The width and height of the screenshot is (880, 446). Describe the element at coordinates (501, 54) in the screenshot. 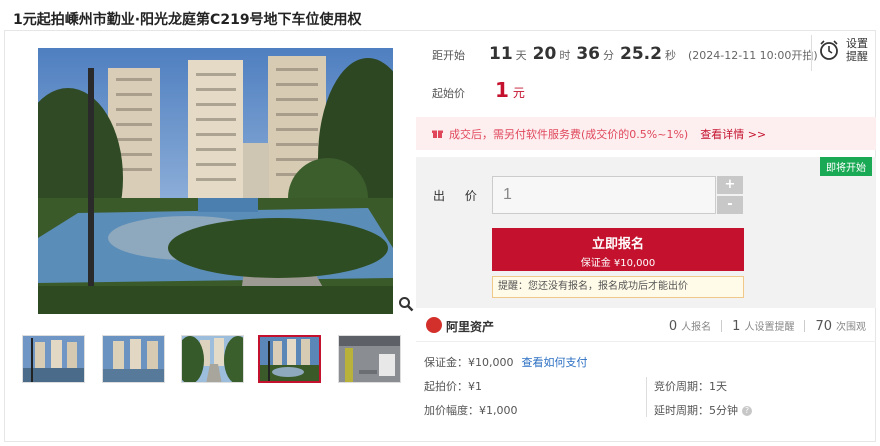

I see `countdown-days: 11` at that location.